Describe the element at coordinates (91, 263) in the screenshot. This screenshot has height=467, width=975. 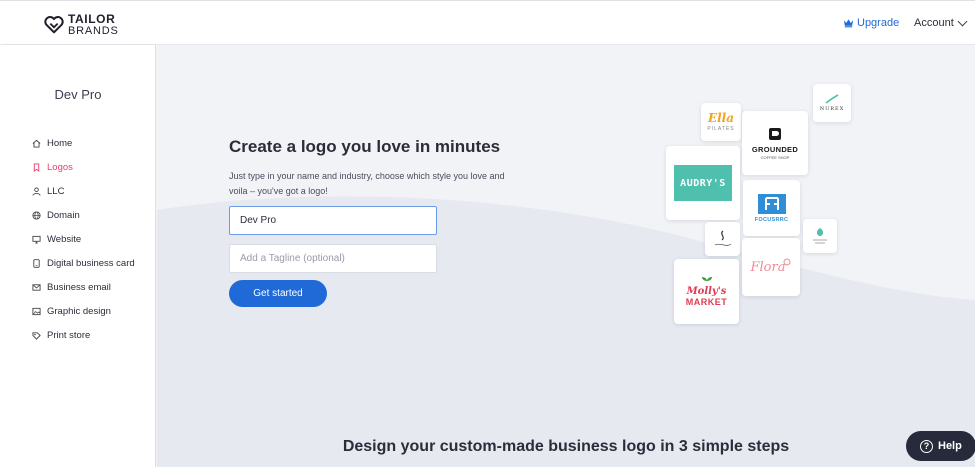
I see `sidebar-item-label: Digital business card` at that location.